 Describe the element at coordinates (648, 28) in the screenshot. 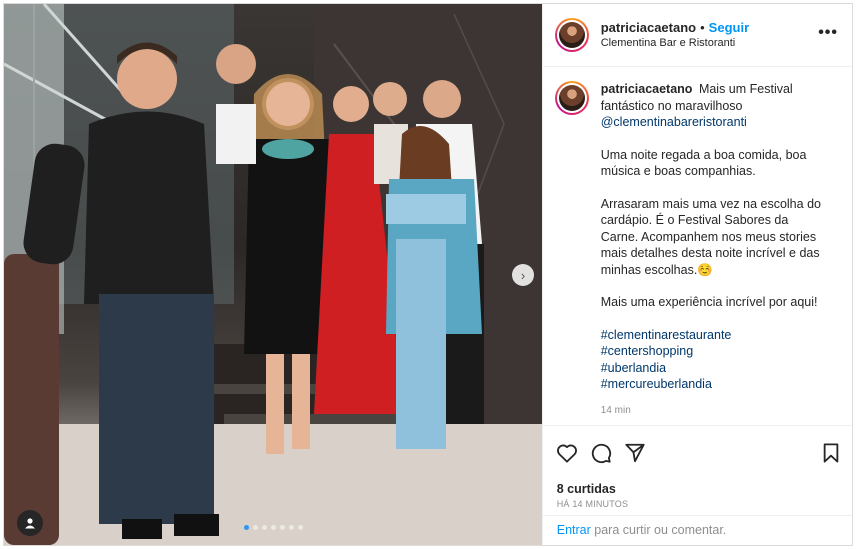

I see `username-link: patriciacaetano` at that location.